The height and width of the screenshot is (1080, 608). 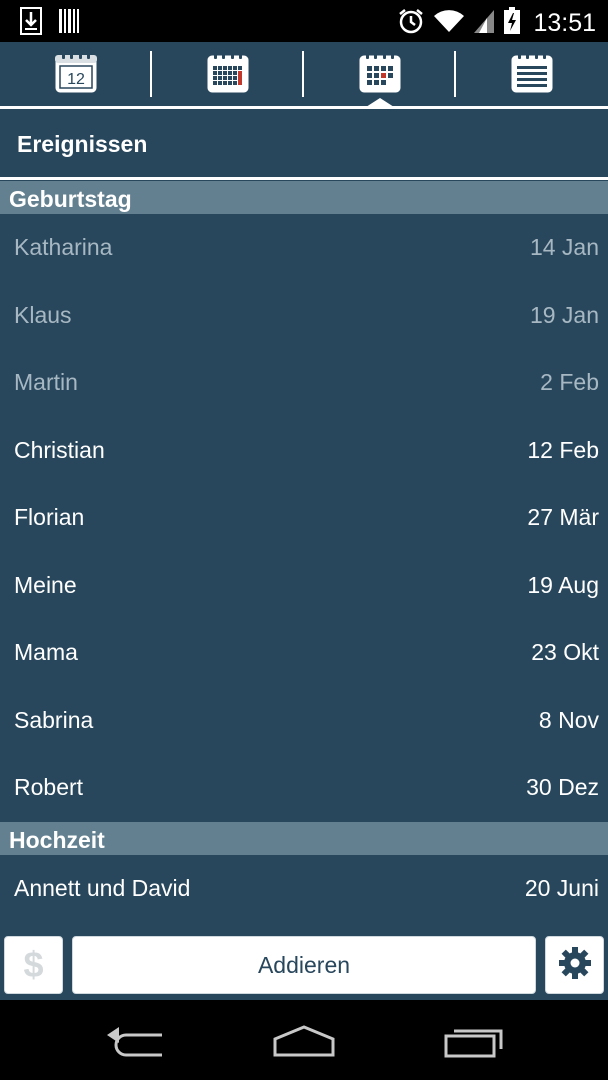 I want to click on list-item: Sabrina 8 Nov, so click(x=304, y=720).